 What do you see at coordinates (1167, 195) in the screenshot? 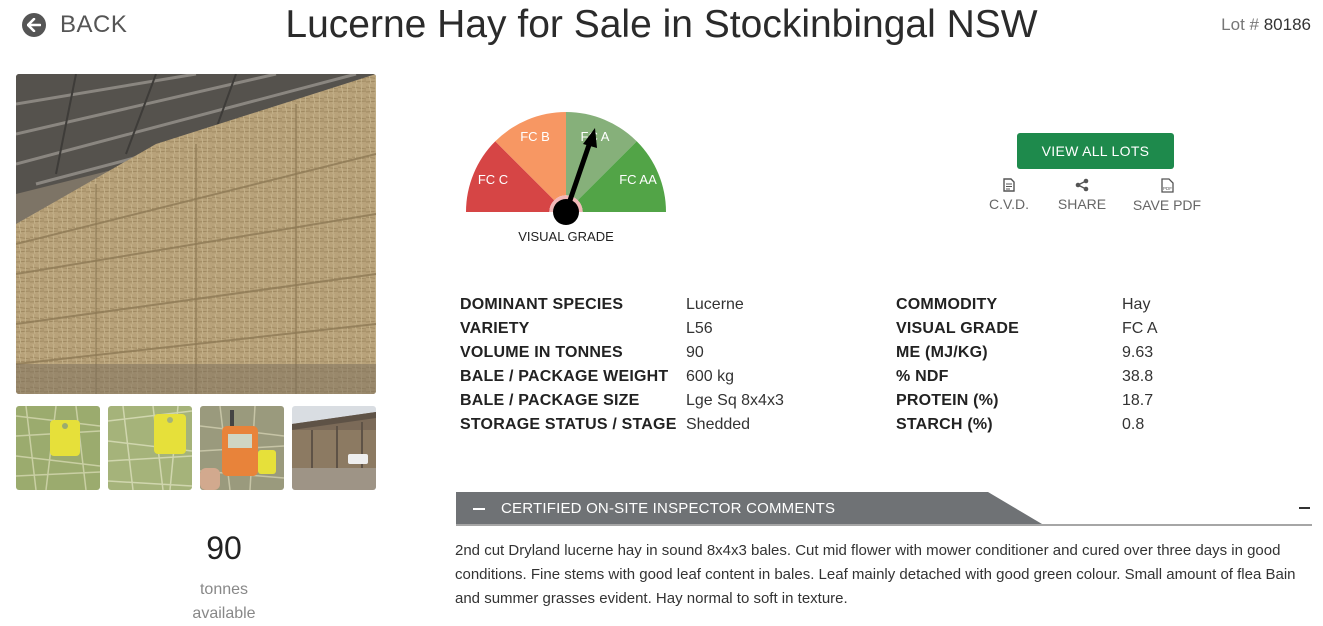
I see `save-pdf-button: PDF SAVE PDF` at bounding box center [1167, 195].